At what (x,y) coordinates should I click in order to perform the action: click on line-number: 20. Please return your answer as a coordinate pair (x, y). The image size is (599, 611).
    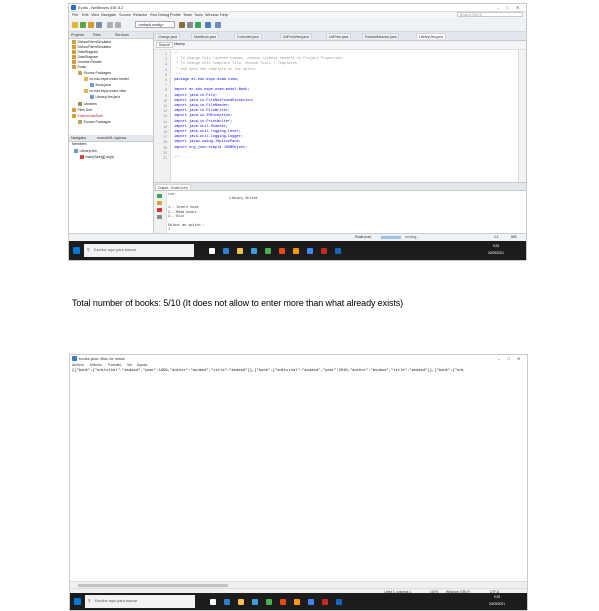
    Looking at the image, I should click on (165, 152).